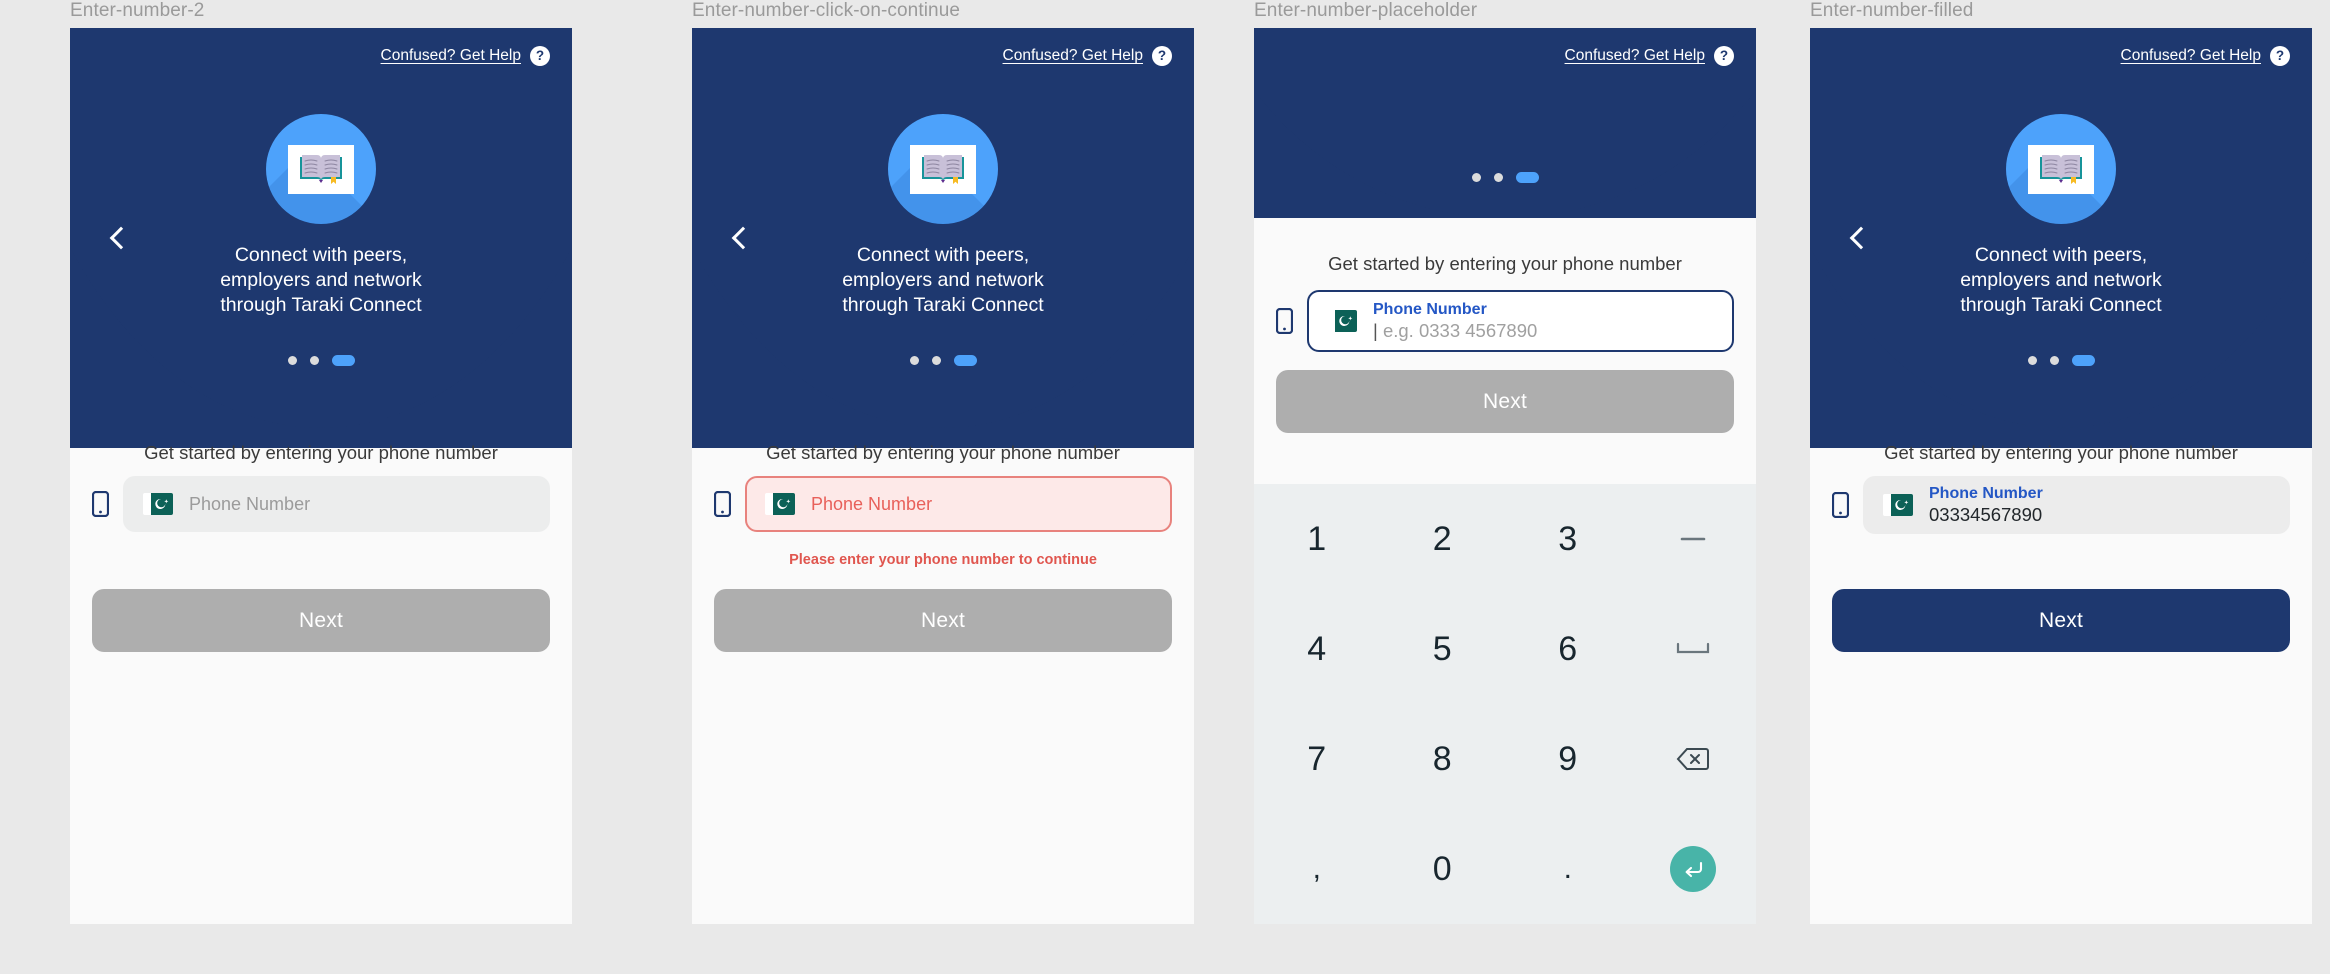  I want to click on phone-number-input: Phone Number | e.g. 0333 4567890, so click(1520, 321).